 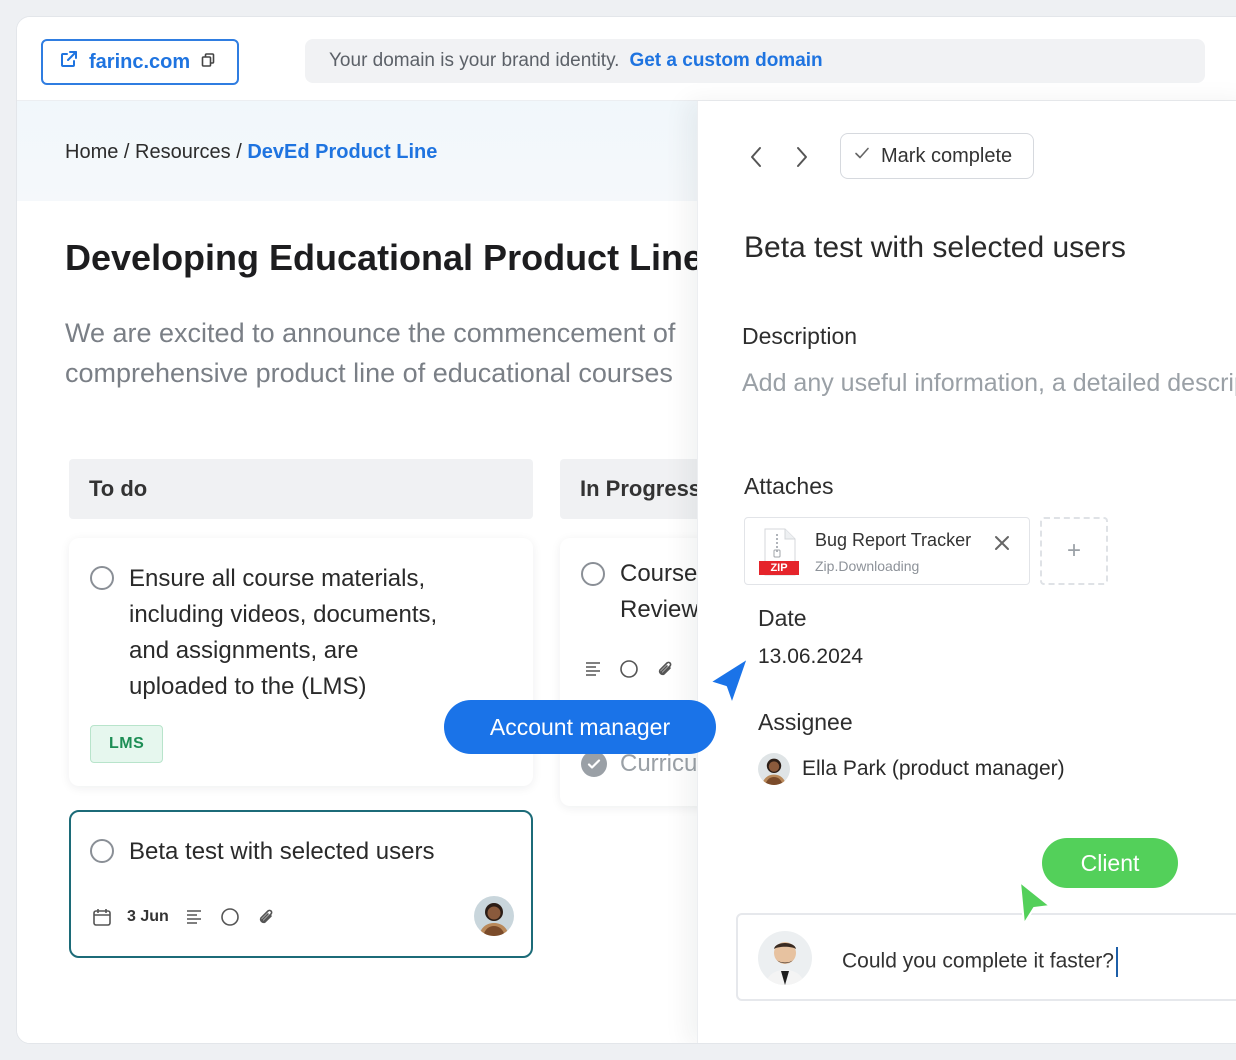 What do you see at coordinates (935, 248) in the screenshot?
I see `task-detail-title: Beta test with selected users` at bounding box center [935, 248].